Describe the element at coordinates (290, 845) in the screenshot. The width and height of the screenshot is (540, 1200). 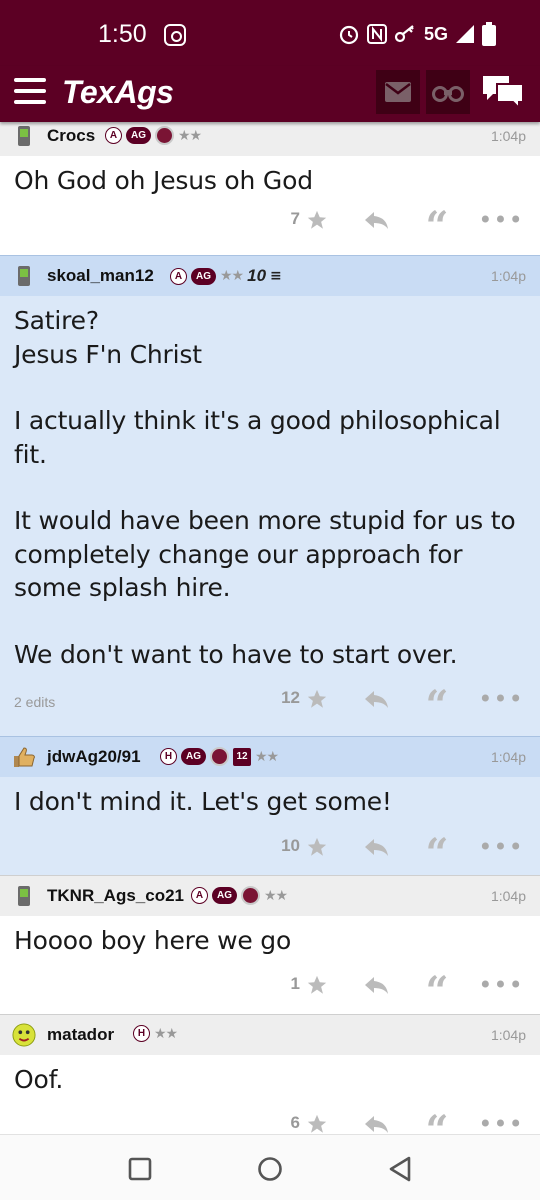
I see `star-count: 10` at that location.